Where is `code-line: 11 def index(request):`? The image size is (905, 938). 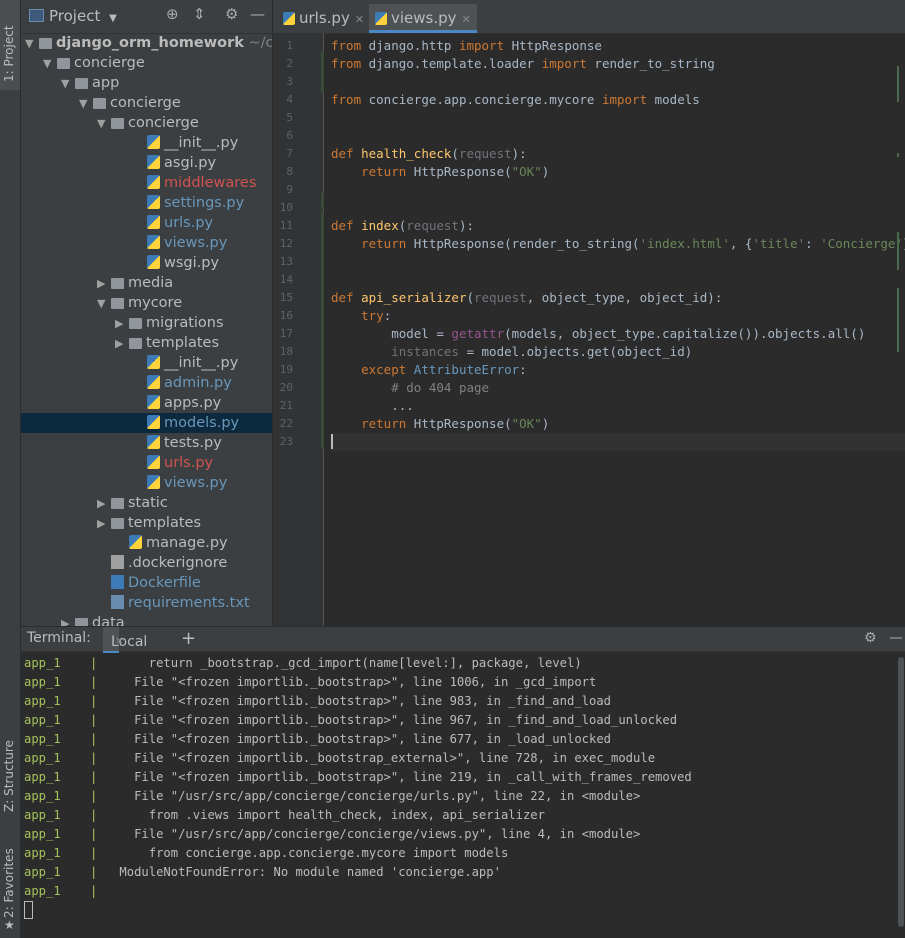
code-line: 11 def index(request): is located at coordinates (592, 226).